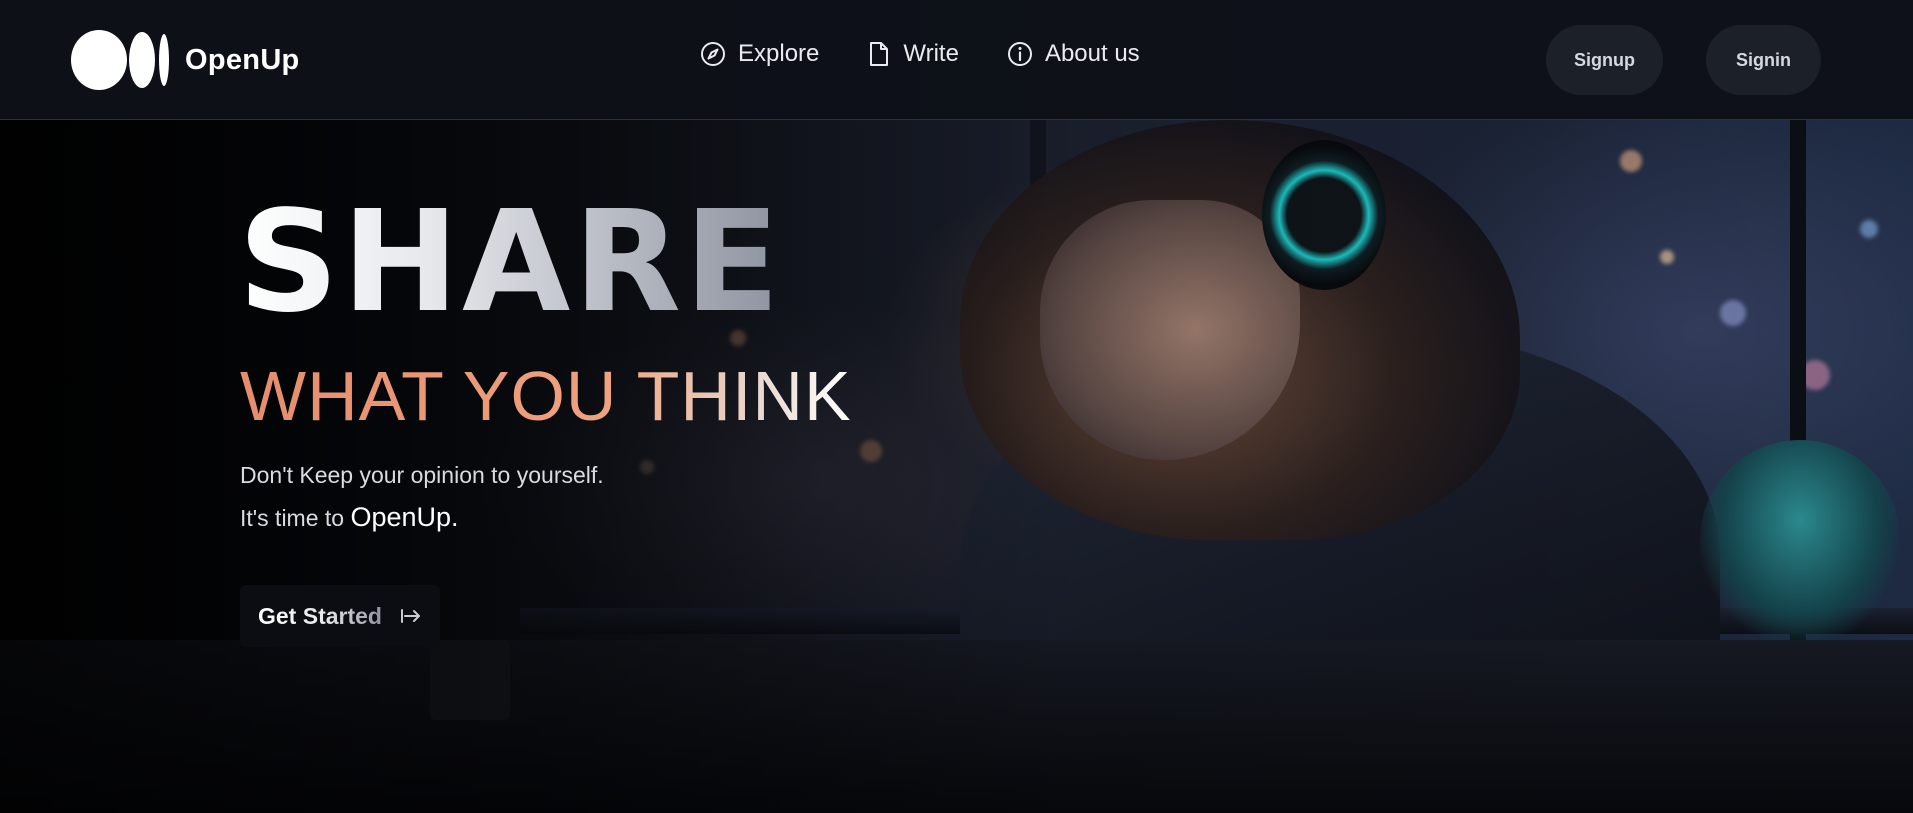  I want to click on hero-title: SHARE, so click(510, 262).